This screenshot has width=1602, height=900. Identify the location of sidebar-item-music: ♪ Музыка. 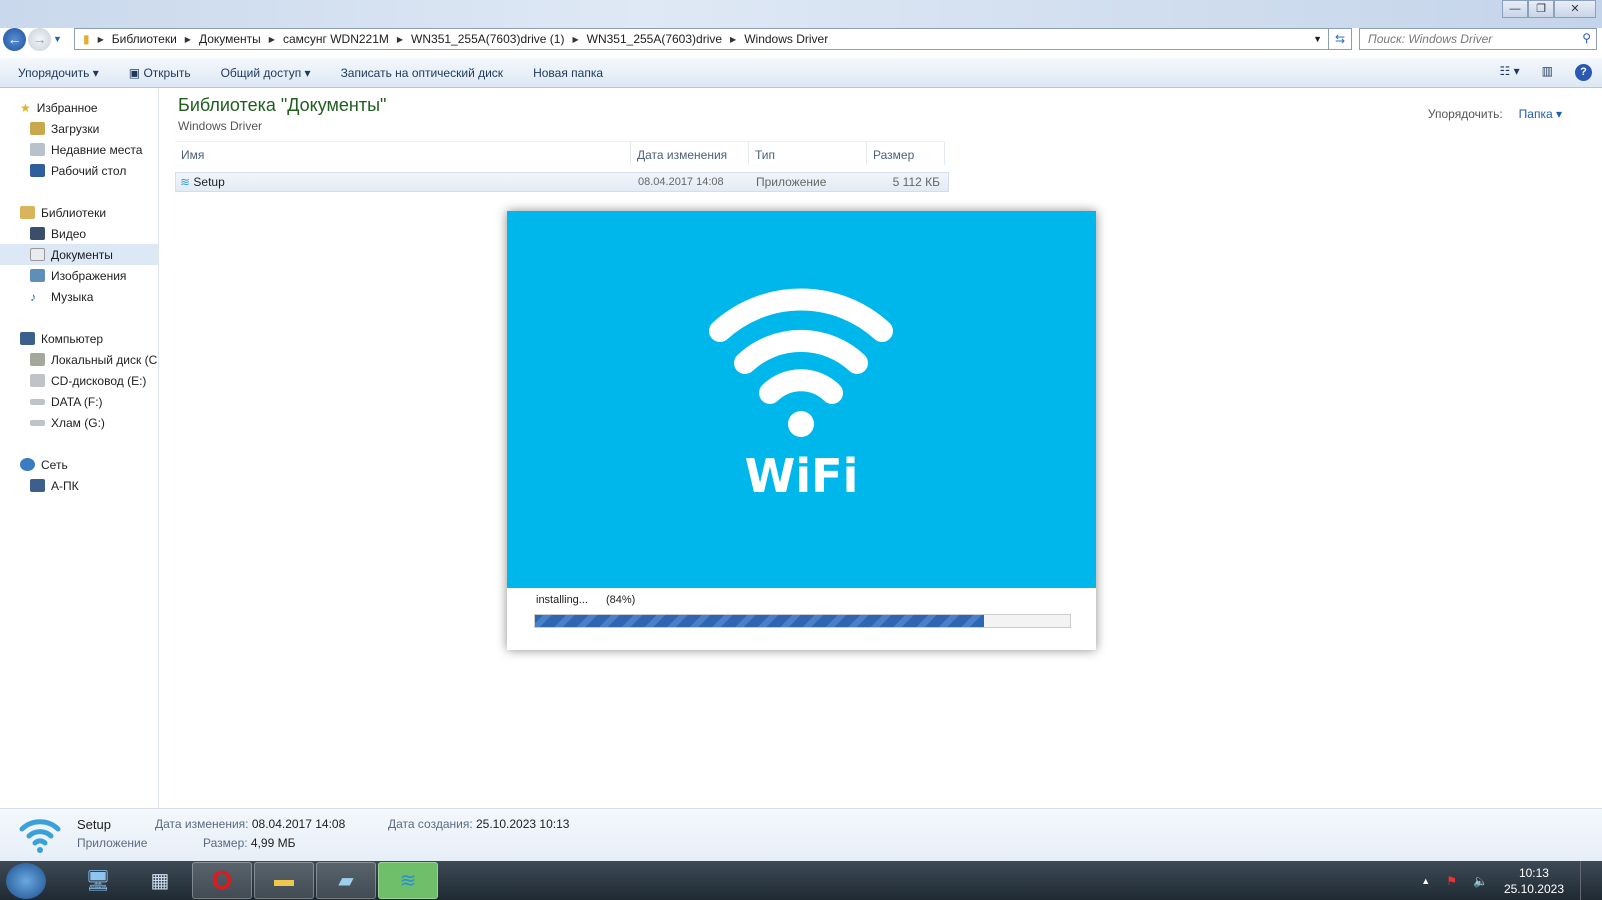
(79, 296).